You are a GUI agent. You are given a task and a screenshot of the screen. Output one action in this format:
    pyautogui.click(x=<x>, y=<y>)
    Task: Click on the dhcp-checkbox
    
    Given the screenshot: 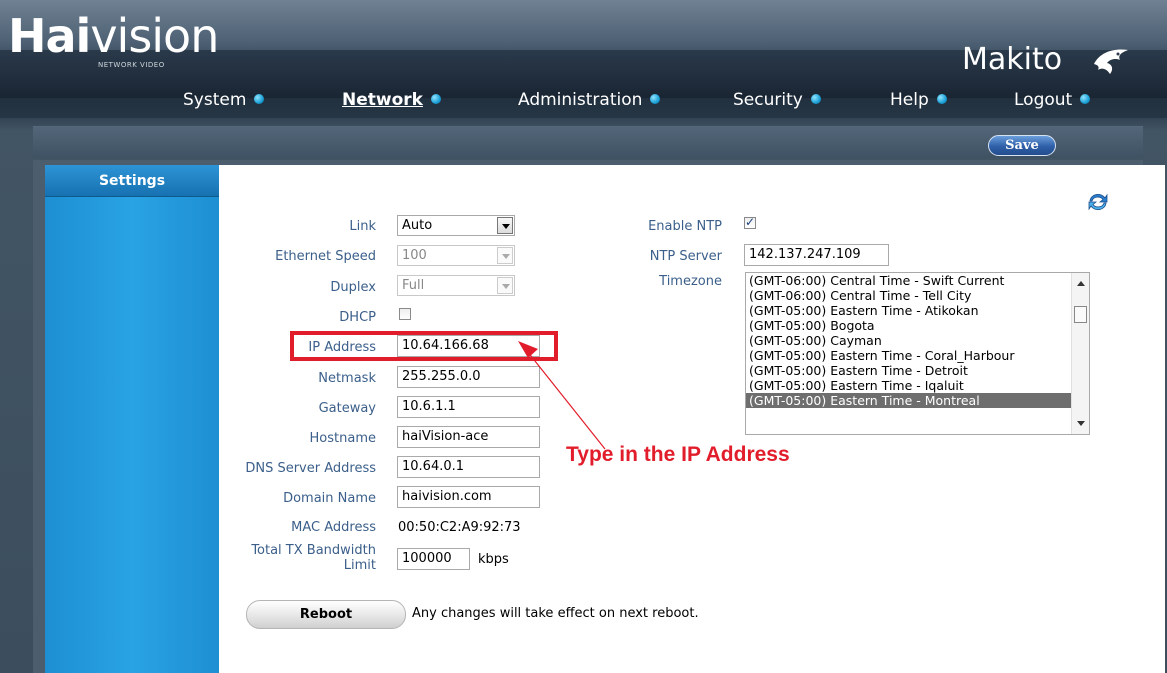 What is the action you would take?
    pyautogui.click(x=405, y=314)
    